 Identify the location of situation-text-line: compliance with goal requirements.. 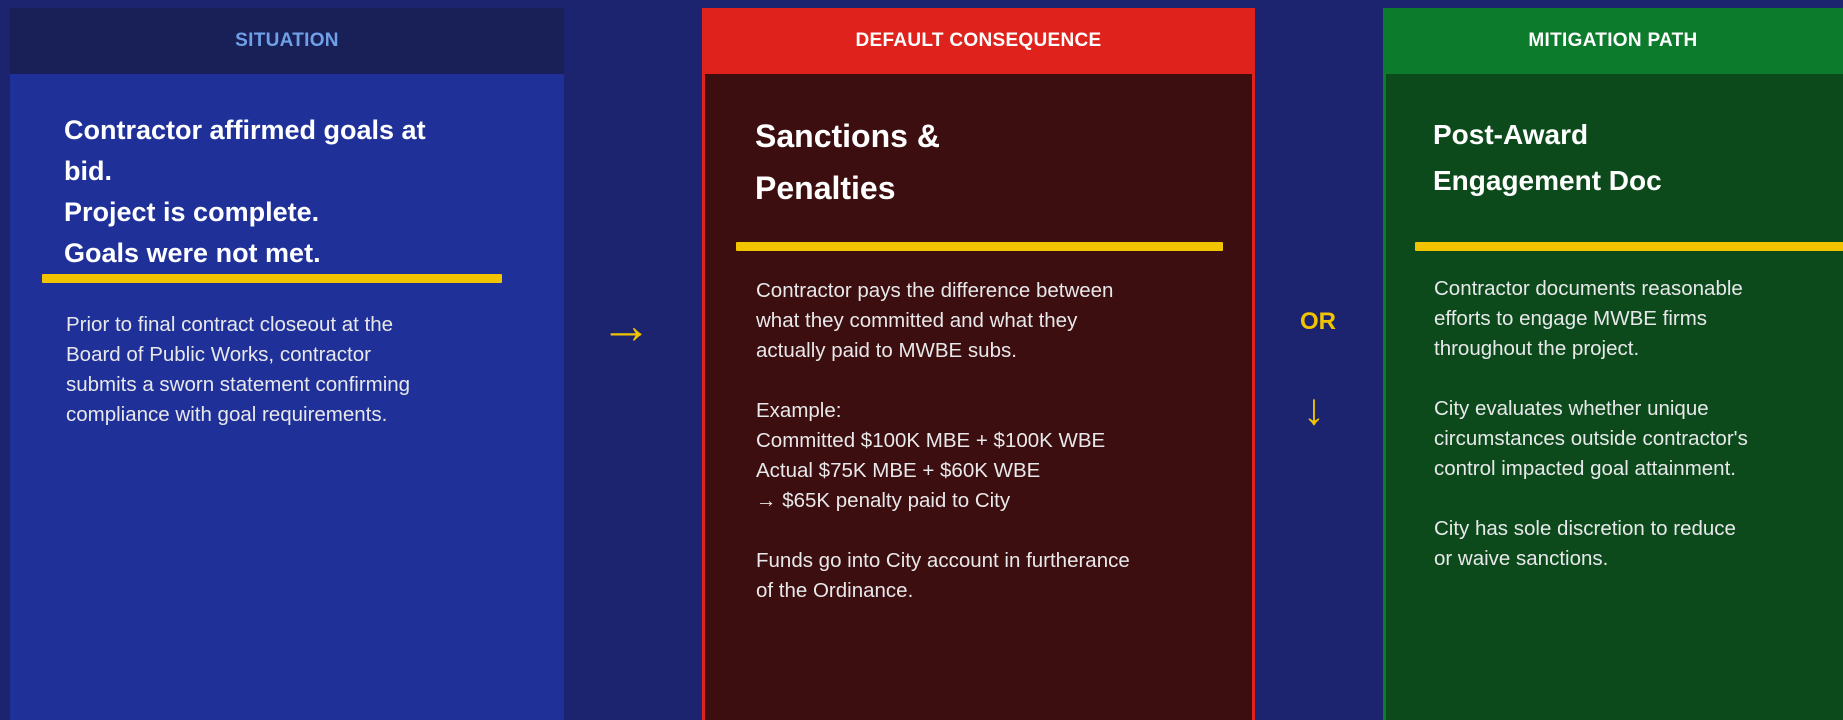
(227, 414).